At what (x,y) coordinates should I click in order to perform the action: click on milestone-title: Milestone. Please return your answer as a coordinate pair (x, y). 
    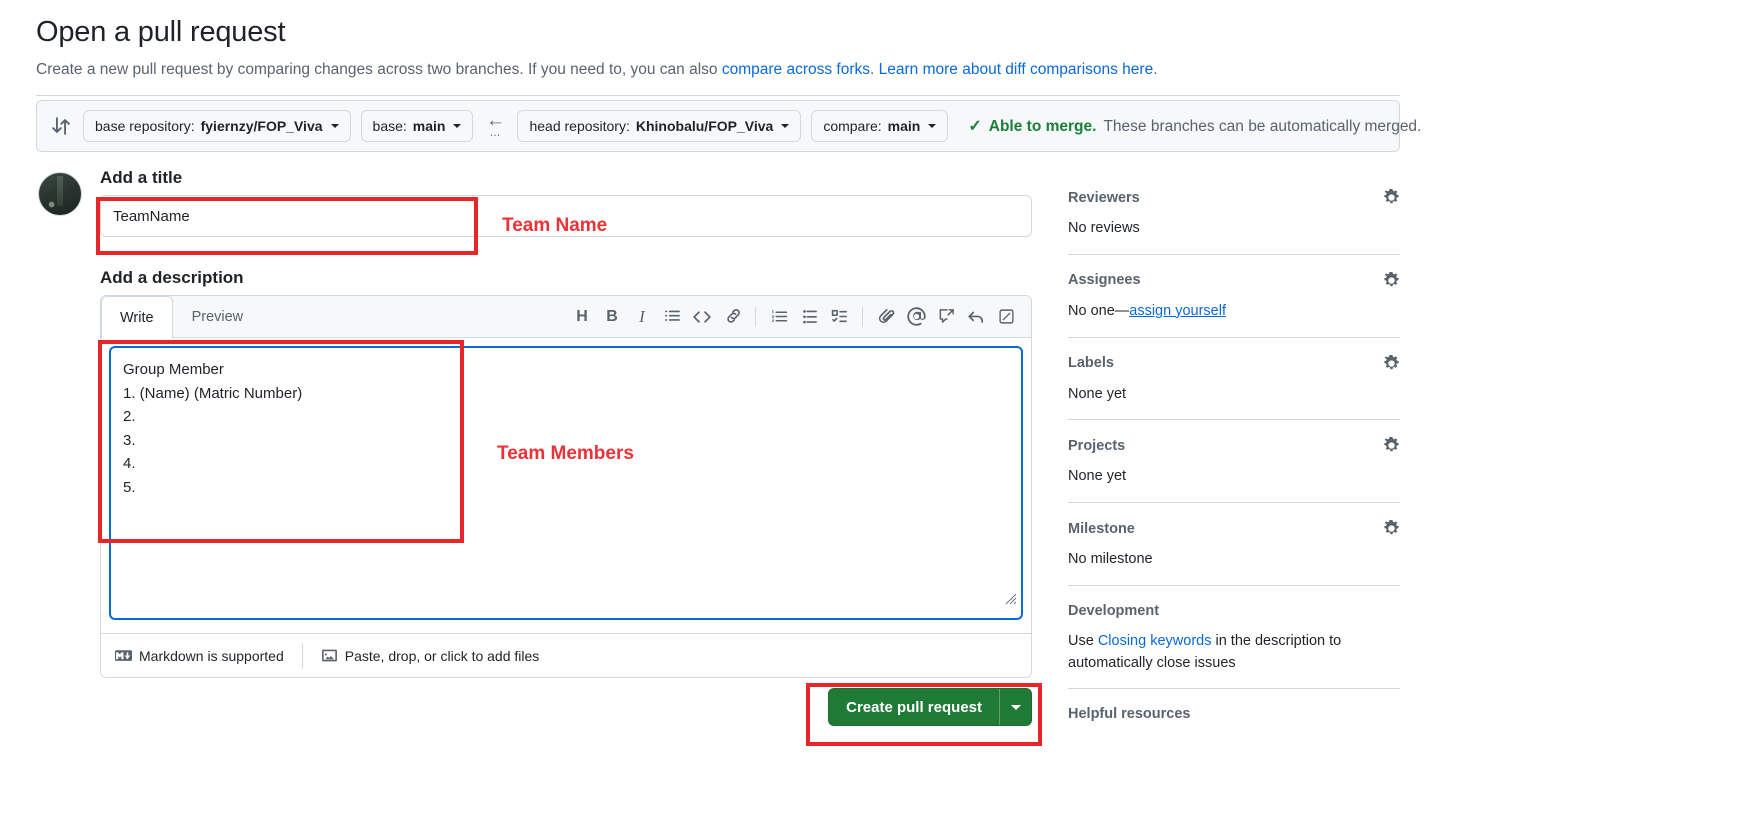
    Looking at the image, I should click on (1101, 528).